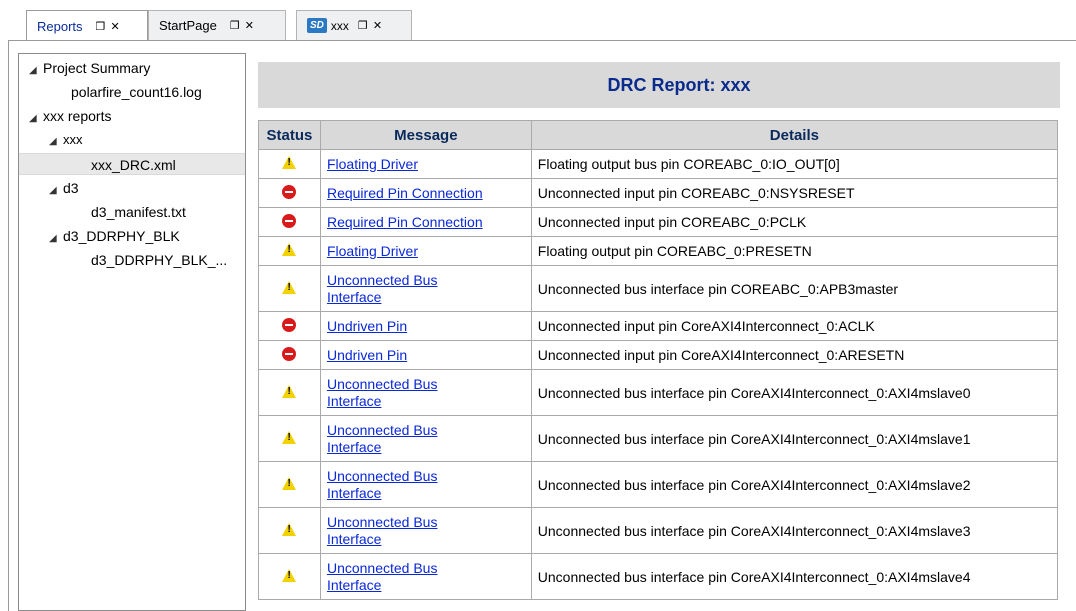  I want to click on tree-item-label: Project Summary, so click(97, 68).